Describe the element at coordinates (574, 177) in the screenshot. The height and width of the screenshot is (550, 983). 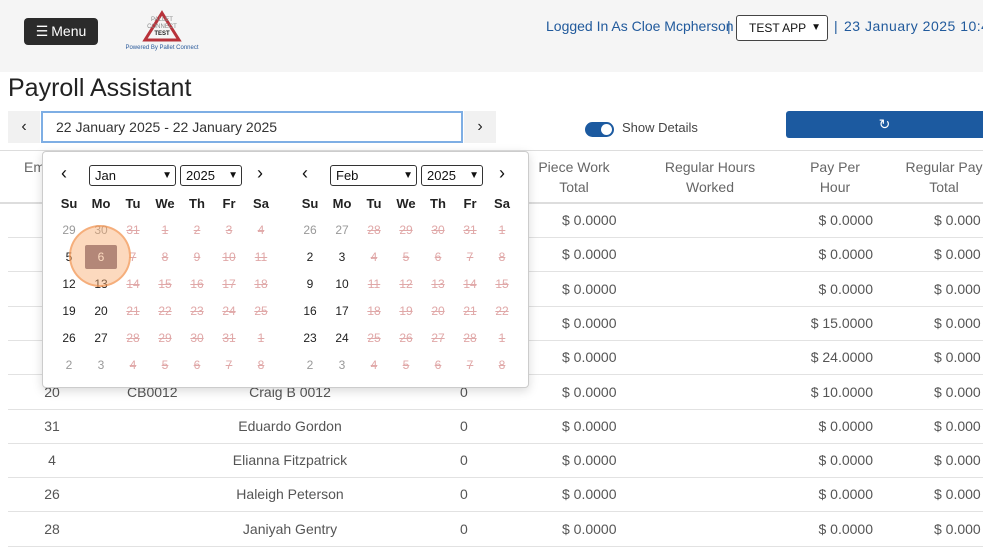
I see `col-header-piece: Piece Work Total` at that location.